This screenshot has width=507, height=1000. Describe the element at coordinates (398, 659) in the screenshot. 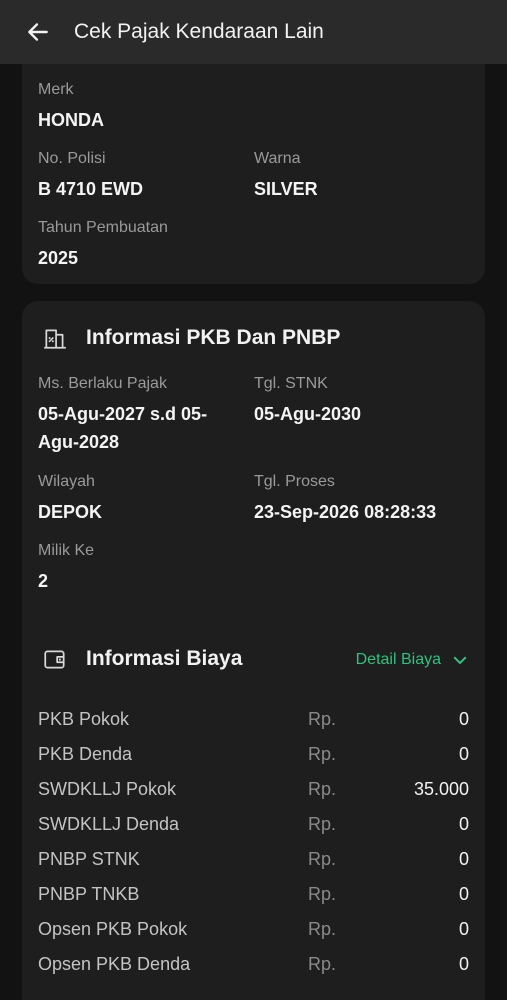

I see `detail-biaya-label: Detail Biaya` at that location.